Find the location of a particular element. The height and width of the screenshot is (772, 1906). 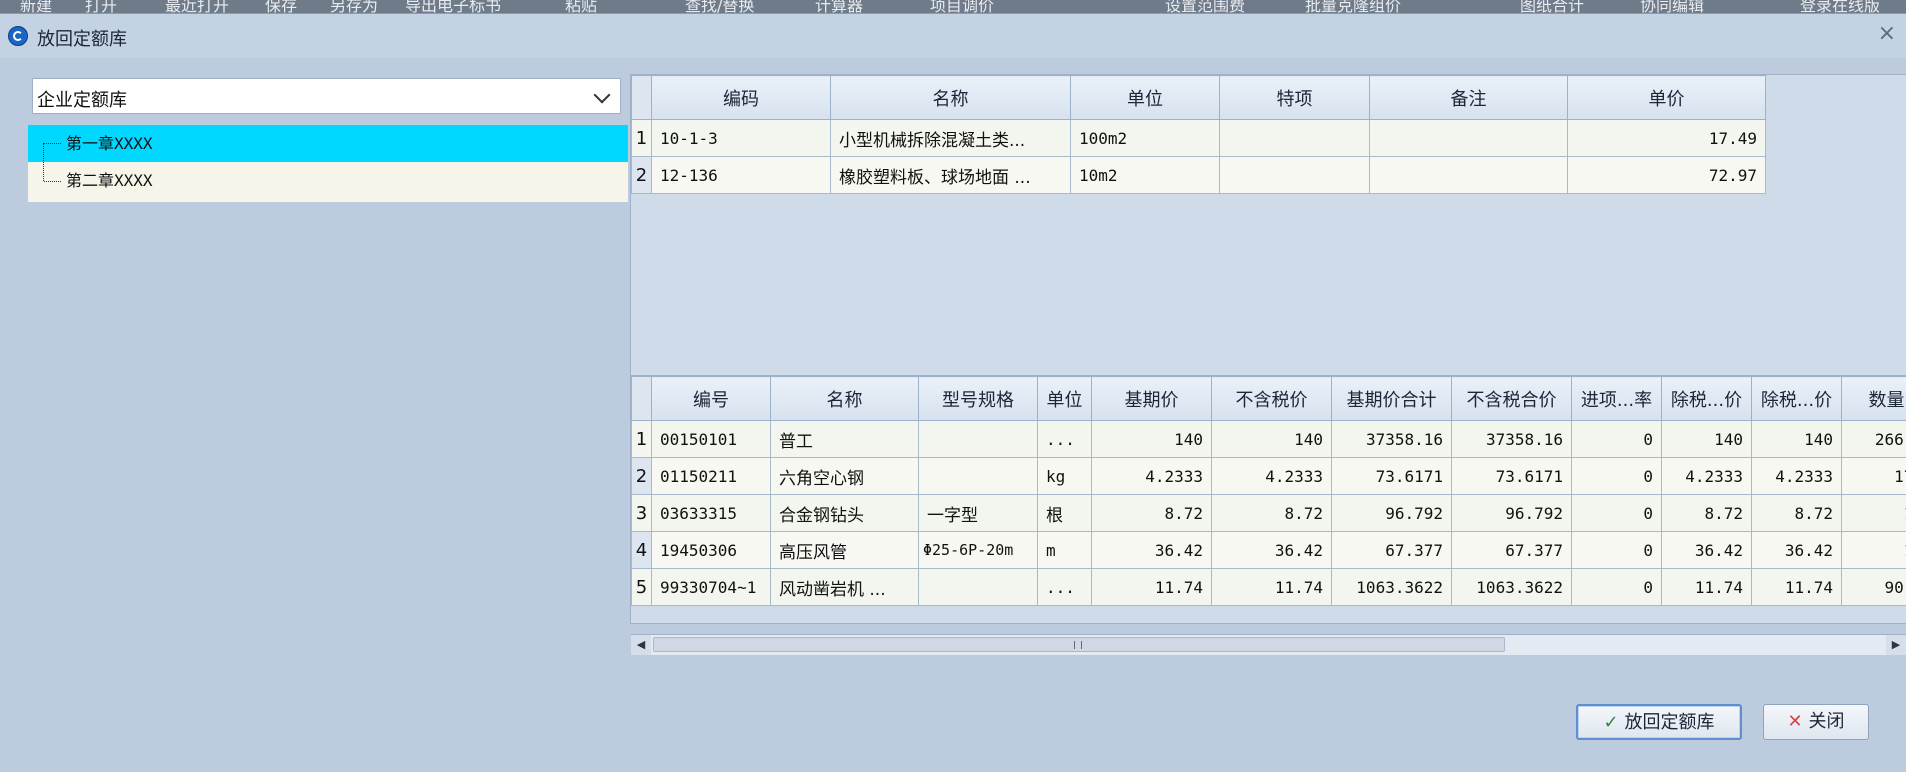

cell-quantity: 1. is located at coordinates (1874, 550).